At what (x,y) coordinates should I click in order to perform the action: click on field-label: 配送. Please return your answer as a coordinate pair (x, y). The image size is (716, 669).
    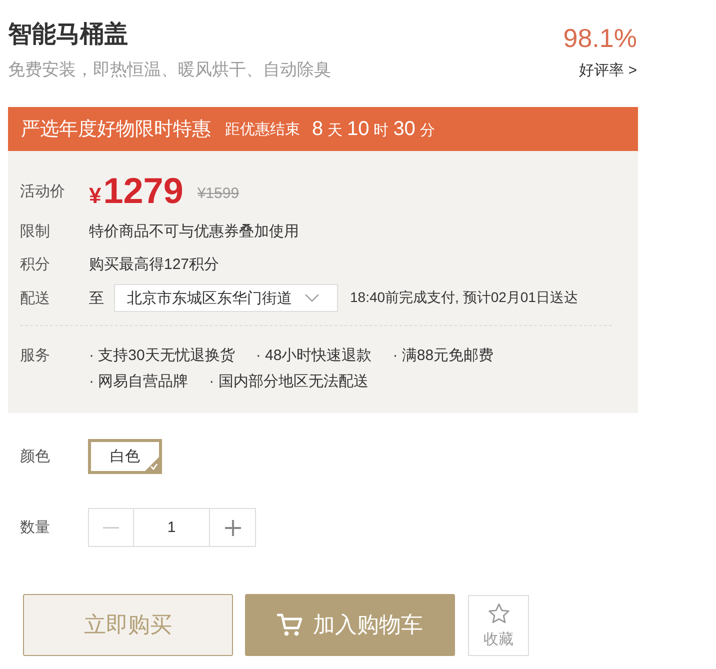
    Looking at the image, I should click on (35, 298).